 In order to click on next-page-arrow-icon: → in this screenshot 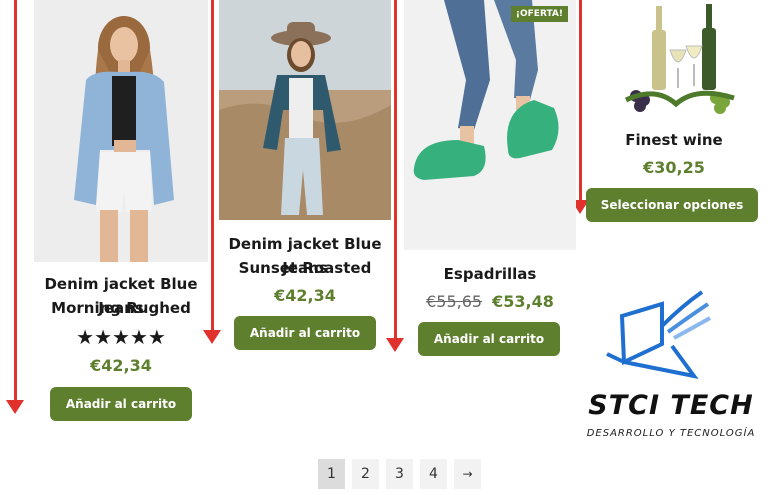, I will do `click(467, 474)`.